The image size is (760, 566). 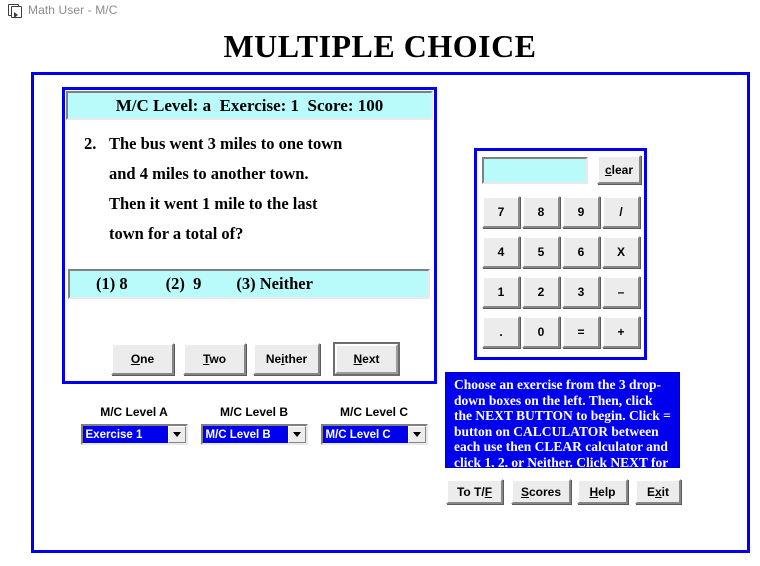 What do you see at coordinates (249, 105) in the screenshot?
I see `status-bar: M/C Level: a Exercise: 1 Score: 100` at bounding box center [249, 105].